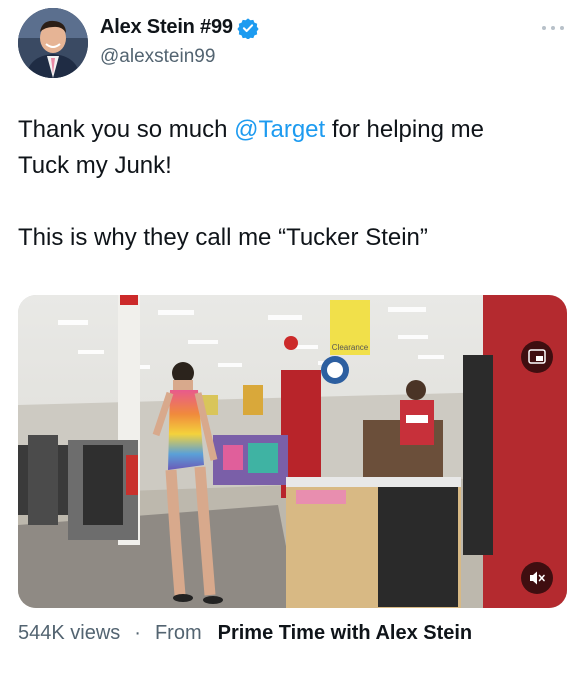 This screenshot has width=586, height=680. I want to click on tweet-text-segment: Thank you so much, so click(126, 129).